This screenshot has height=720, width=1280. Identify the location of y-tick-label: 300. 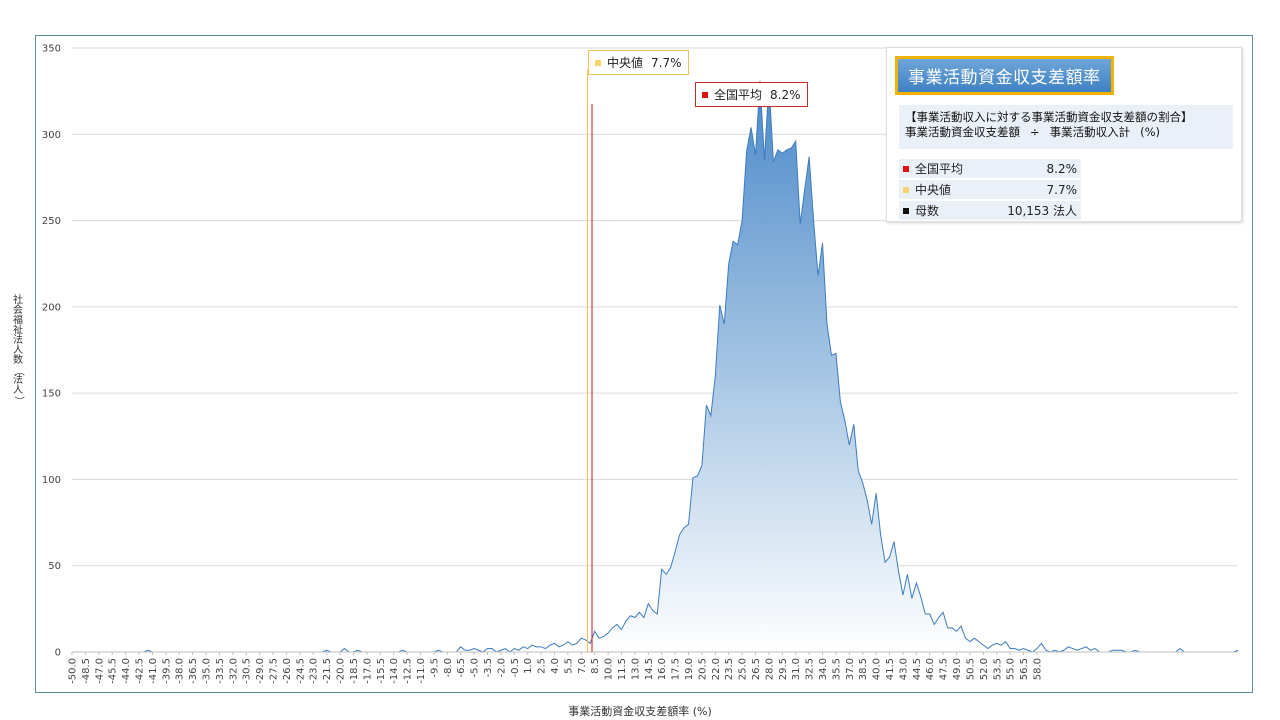
(51, 135).